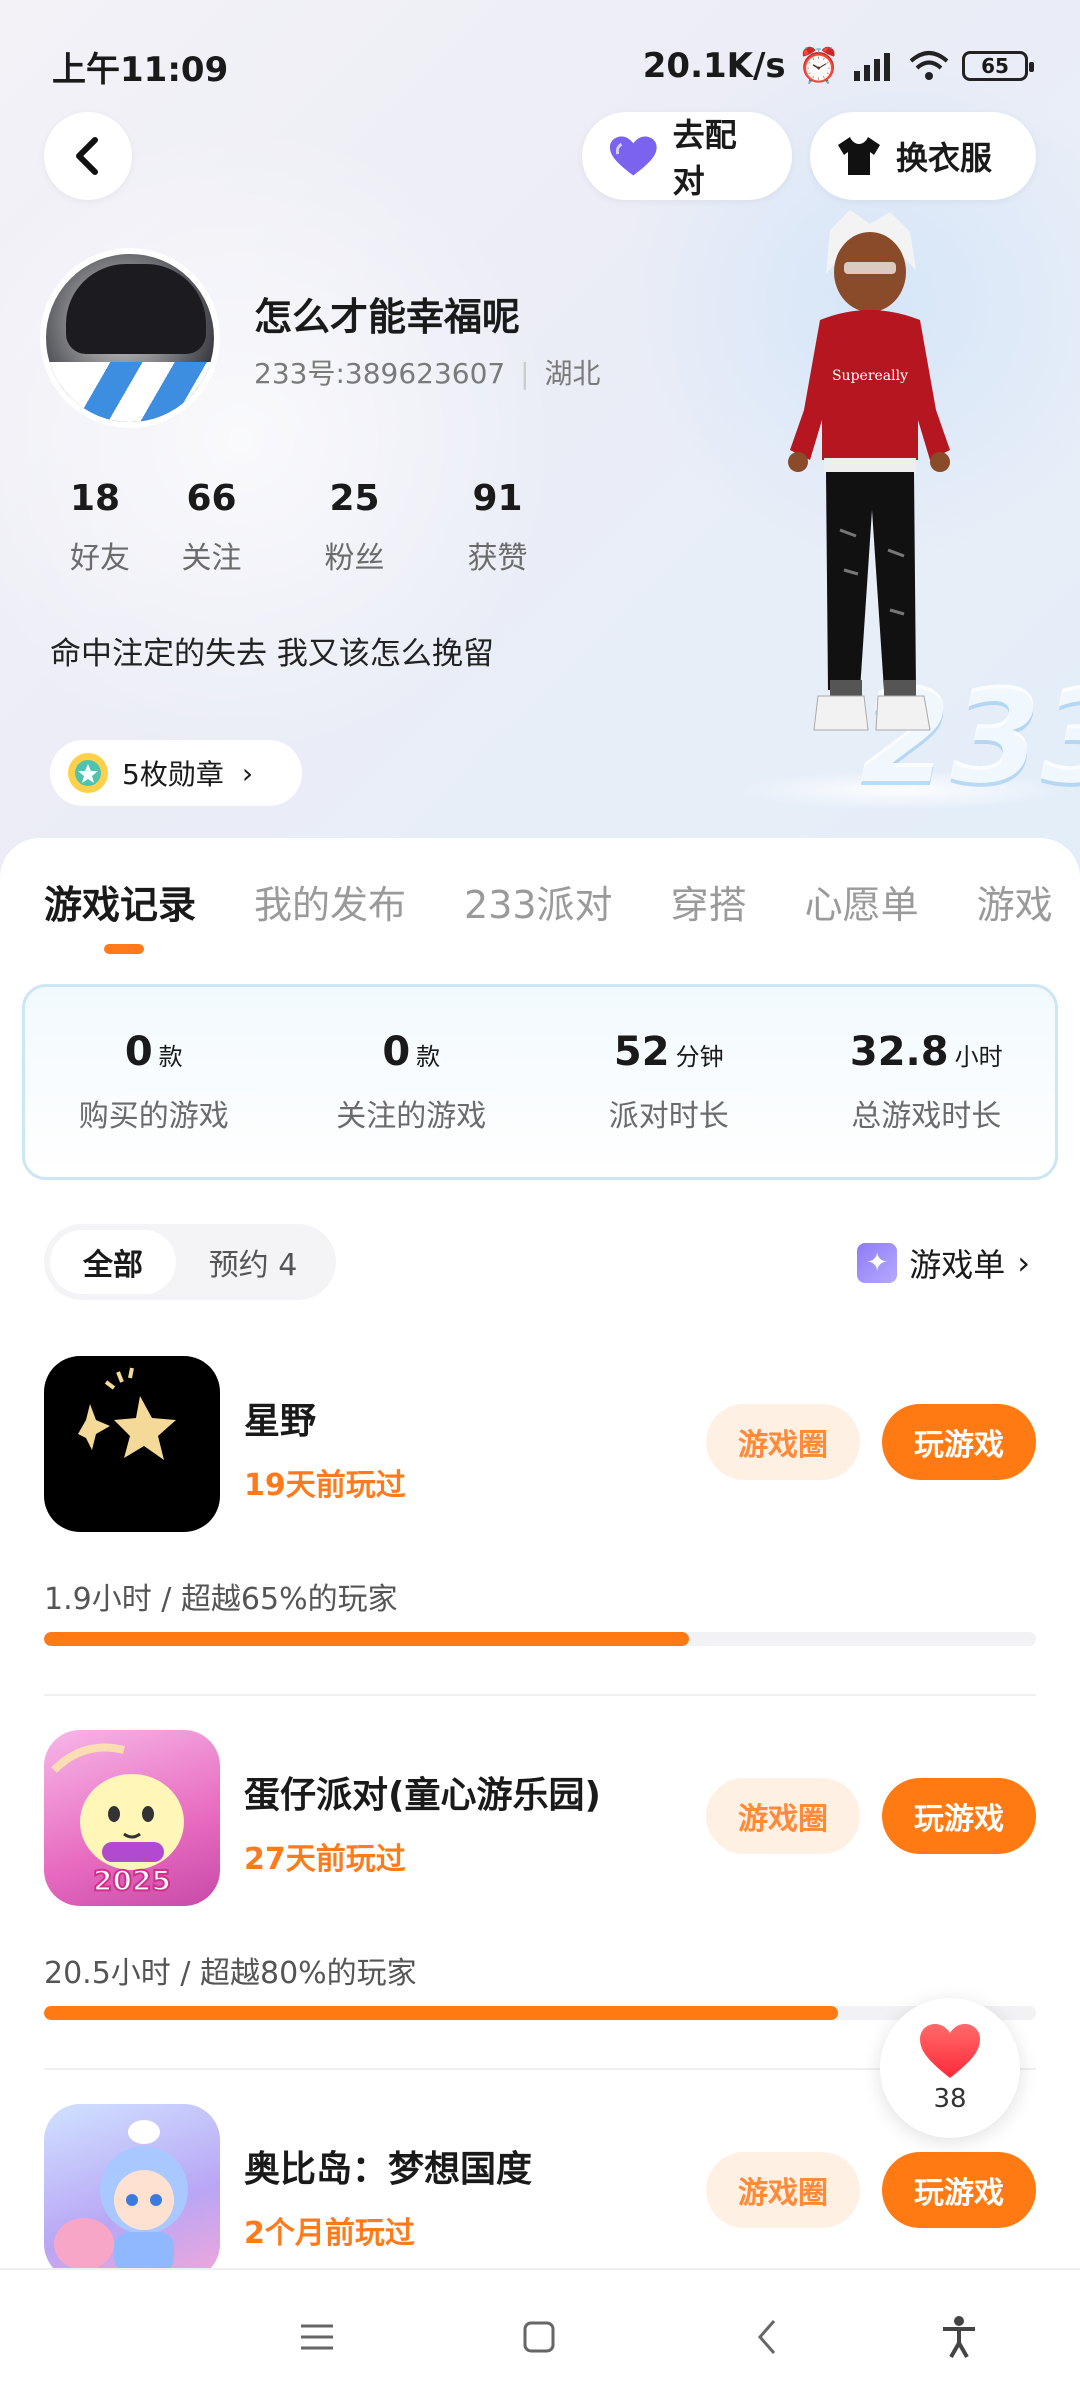 This screenshot has height=2400, width=1080. What do you see at coordinates (1015, 901) in the screenshot?
I see `tab-games: 游戏` at bounding box center [1015, 901].